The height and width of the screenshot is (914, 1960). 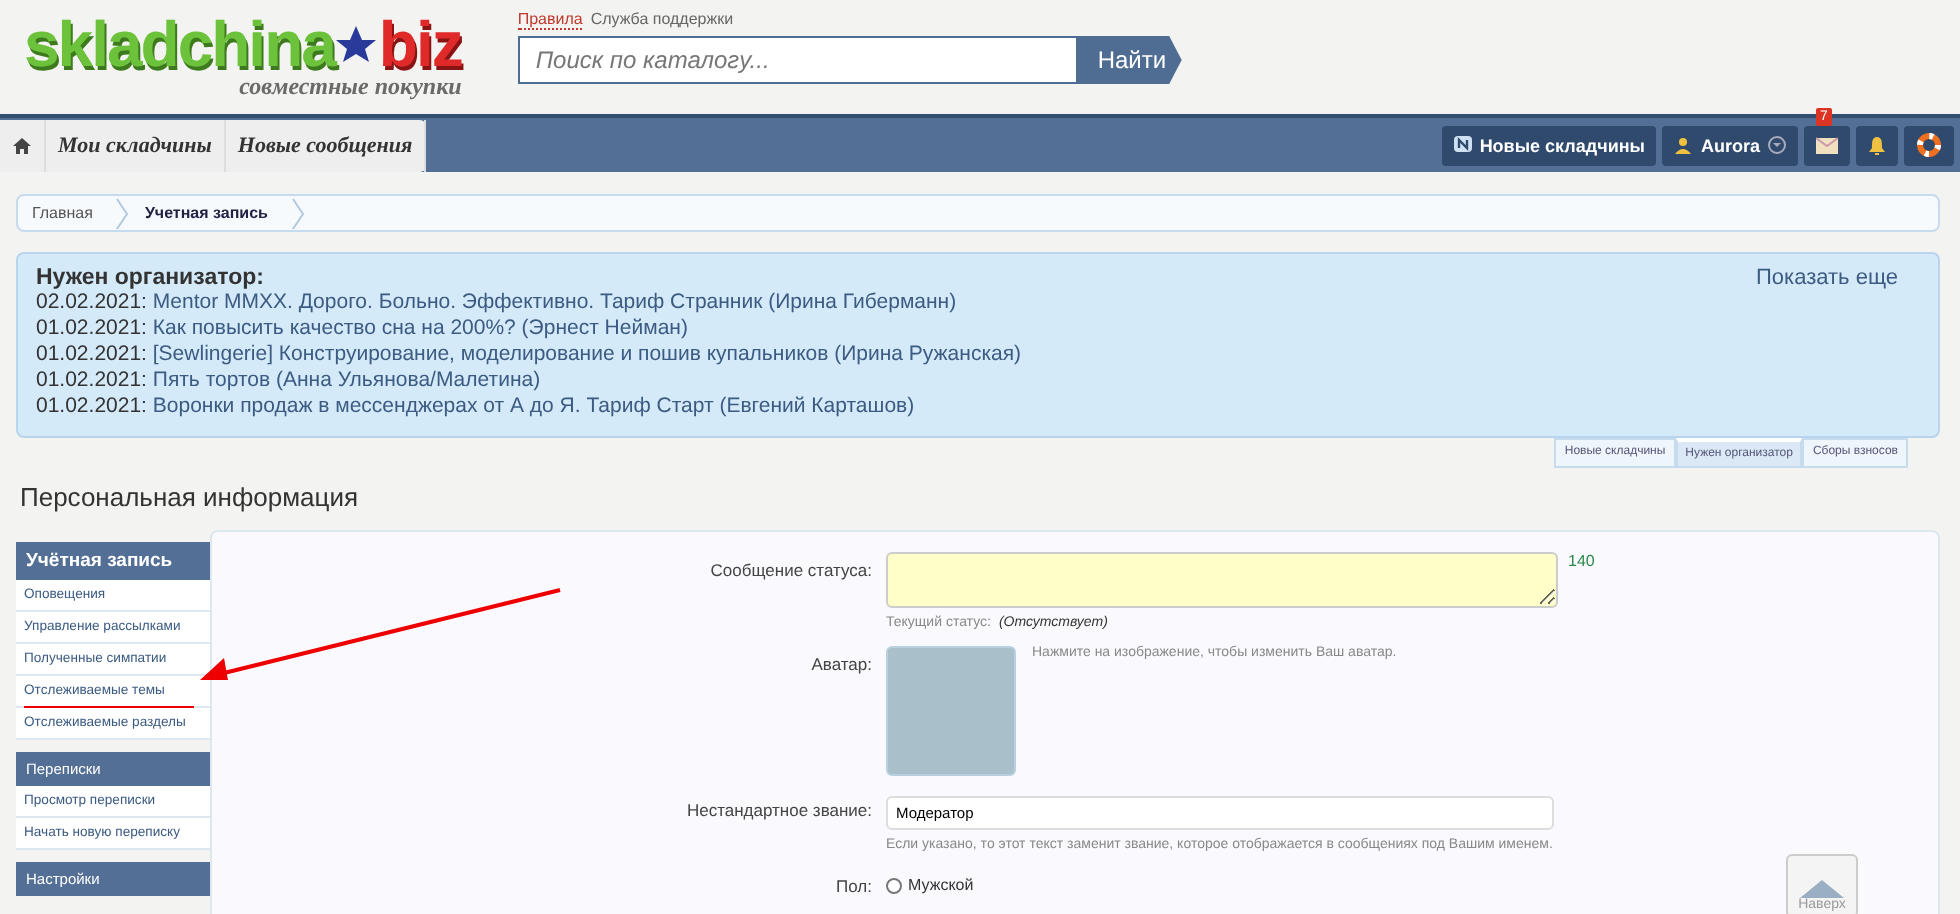 What do you see at coordinates (1683, 145) in the screenshot?
I see `user-icon` at bounding box center [1683, 145].